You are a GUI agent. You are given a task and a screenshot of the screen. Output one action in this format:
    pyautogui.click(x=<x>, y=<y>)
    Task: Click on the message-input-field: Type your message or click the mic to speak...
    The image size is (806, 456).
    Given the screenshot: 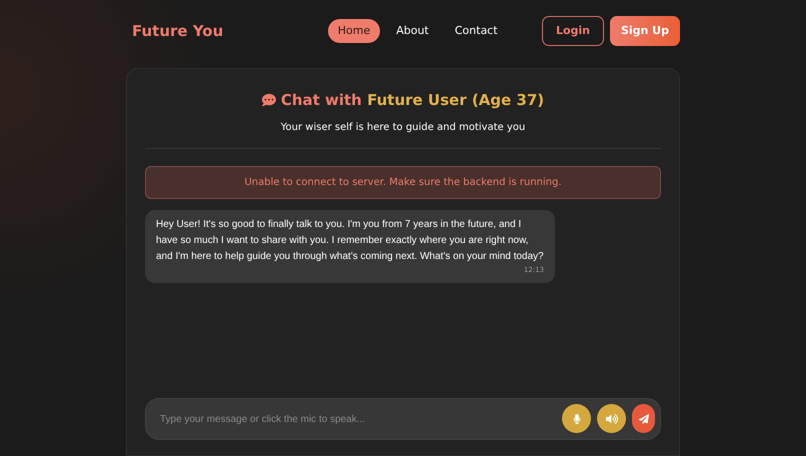 What is the action you would take?
    pyautogui.click(x=403, y=419)
    